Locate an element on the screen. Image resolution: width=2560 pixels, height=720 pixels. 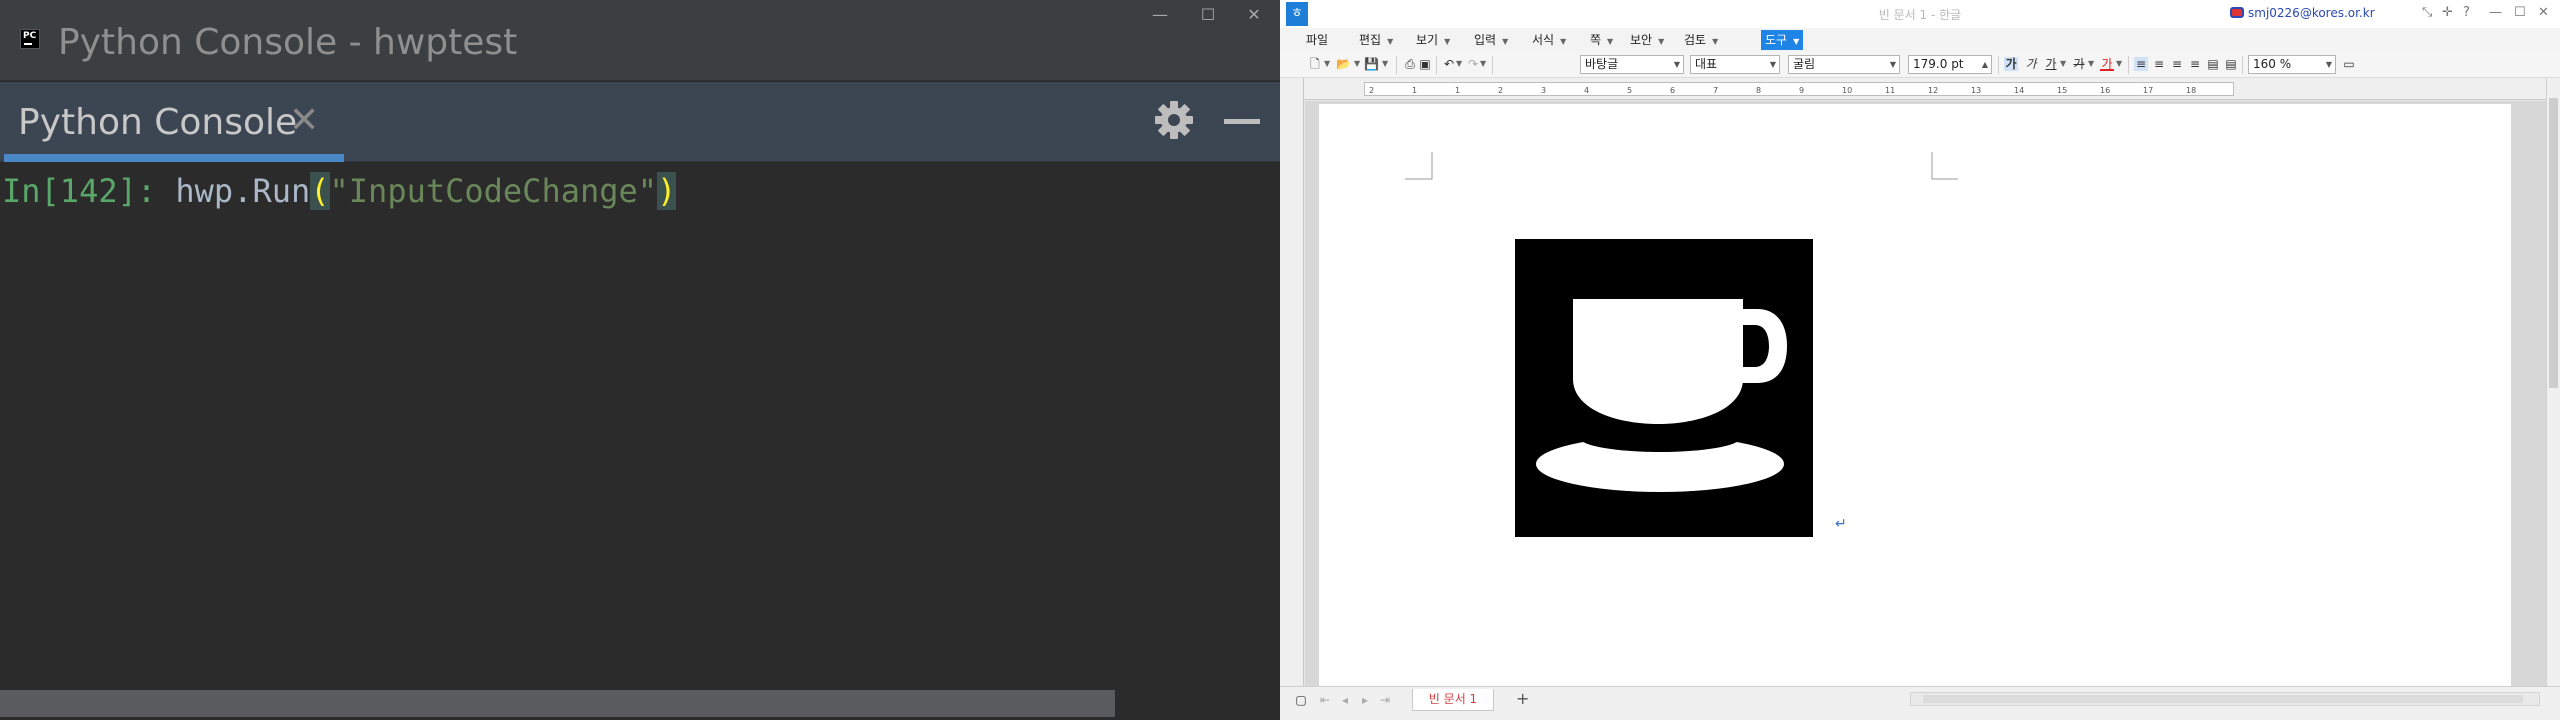
document-tab: 빈 문서 1 is located at coordinates (1453, 700).